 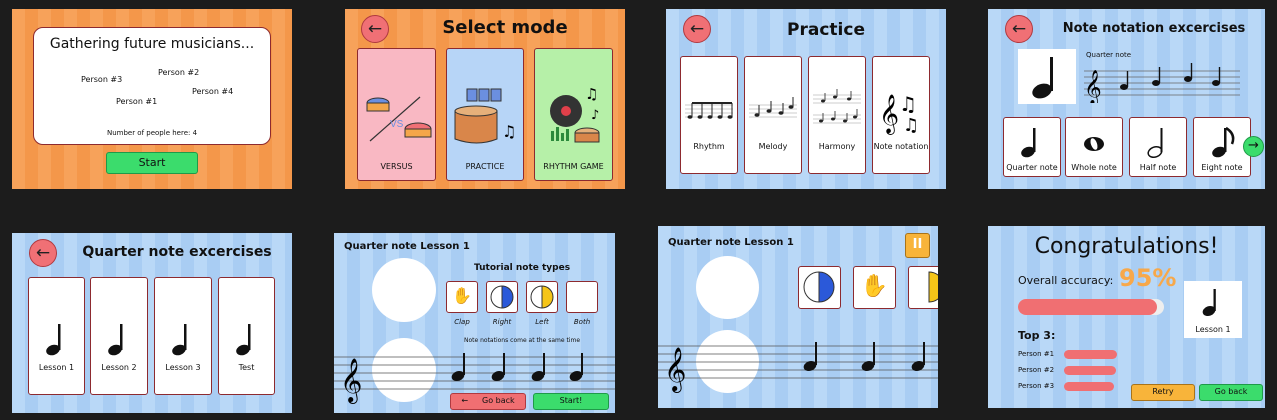 I want to click on right-half-drum-icon, so click(x=819, y=287).